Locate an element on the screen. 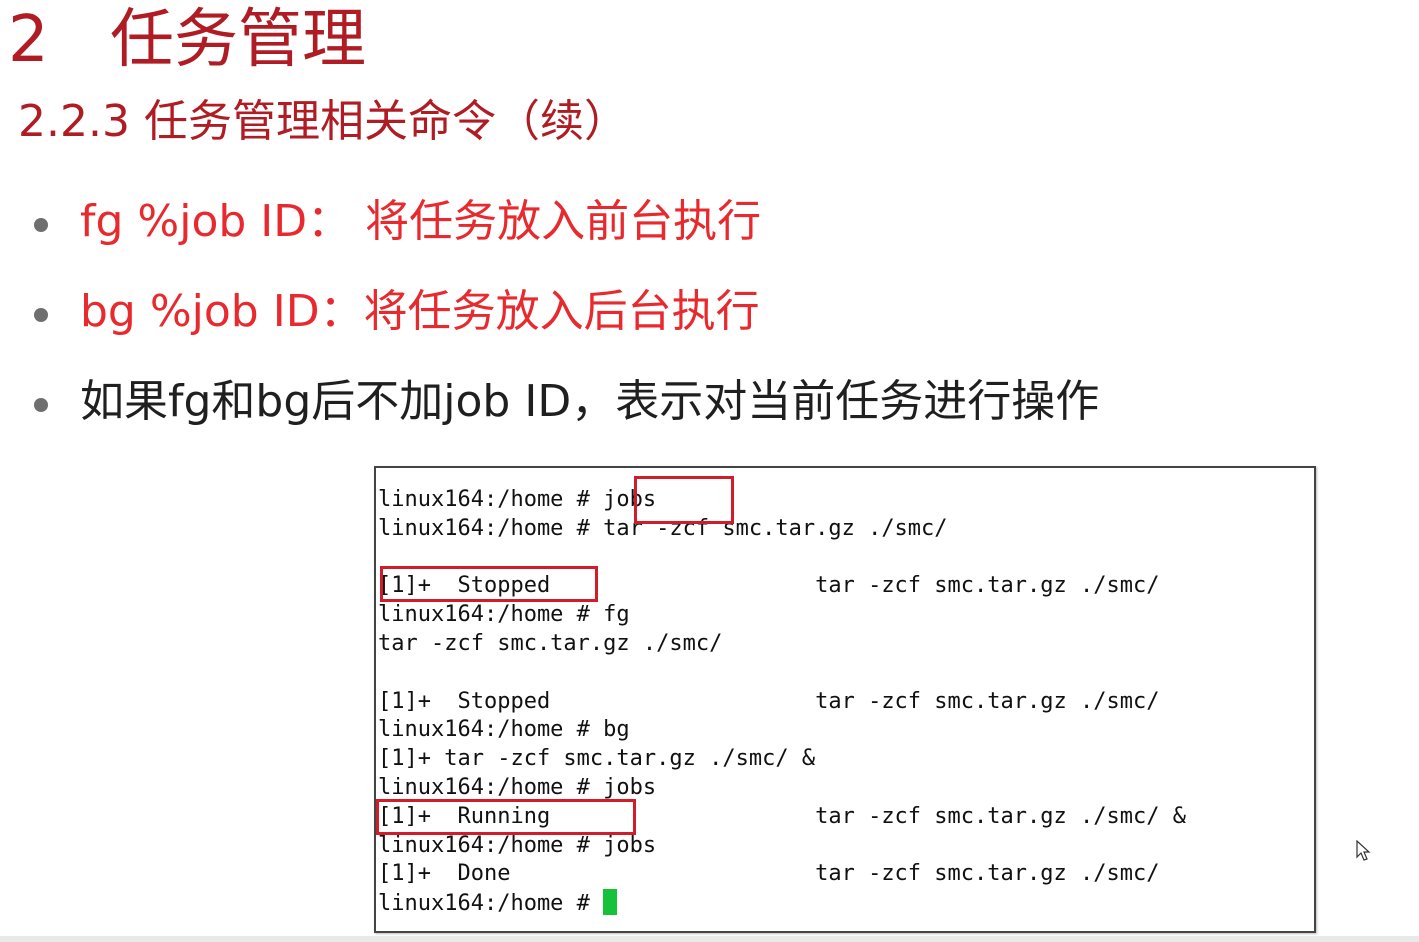 The image size is (1419, 942). bullet-text: 如果fg和bg后不加job ID，表示对当前任务进行操作 is located at coordinates (590, 401).